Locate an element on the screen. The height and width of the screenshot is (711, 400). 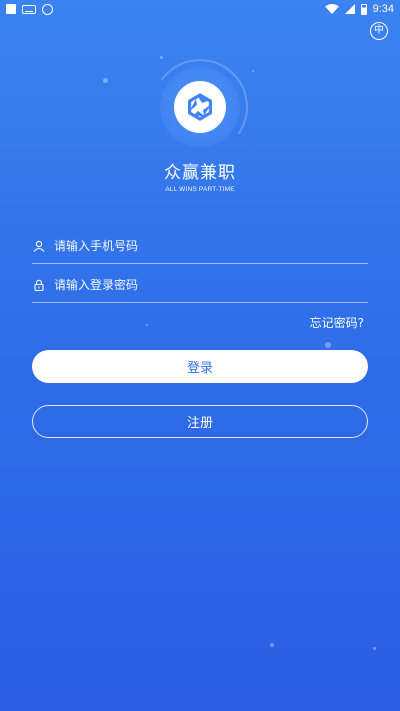
app-notification-icon is located at coordinates (47, 9).